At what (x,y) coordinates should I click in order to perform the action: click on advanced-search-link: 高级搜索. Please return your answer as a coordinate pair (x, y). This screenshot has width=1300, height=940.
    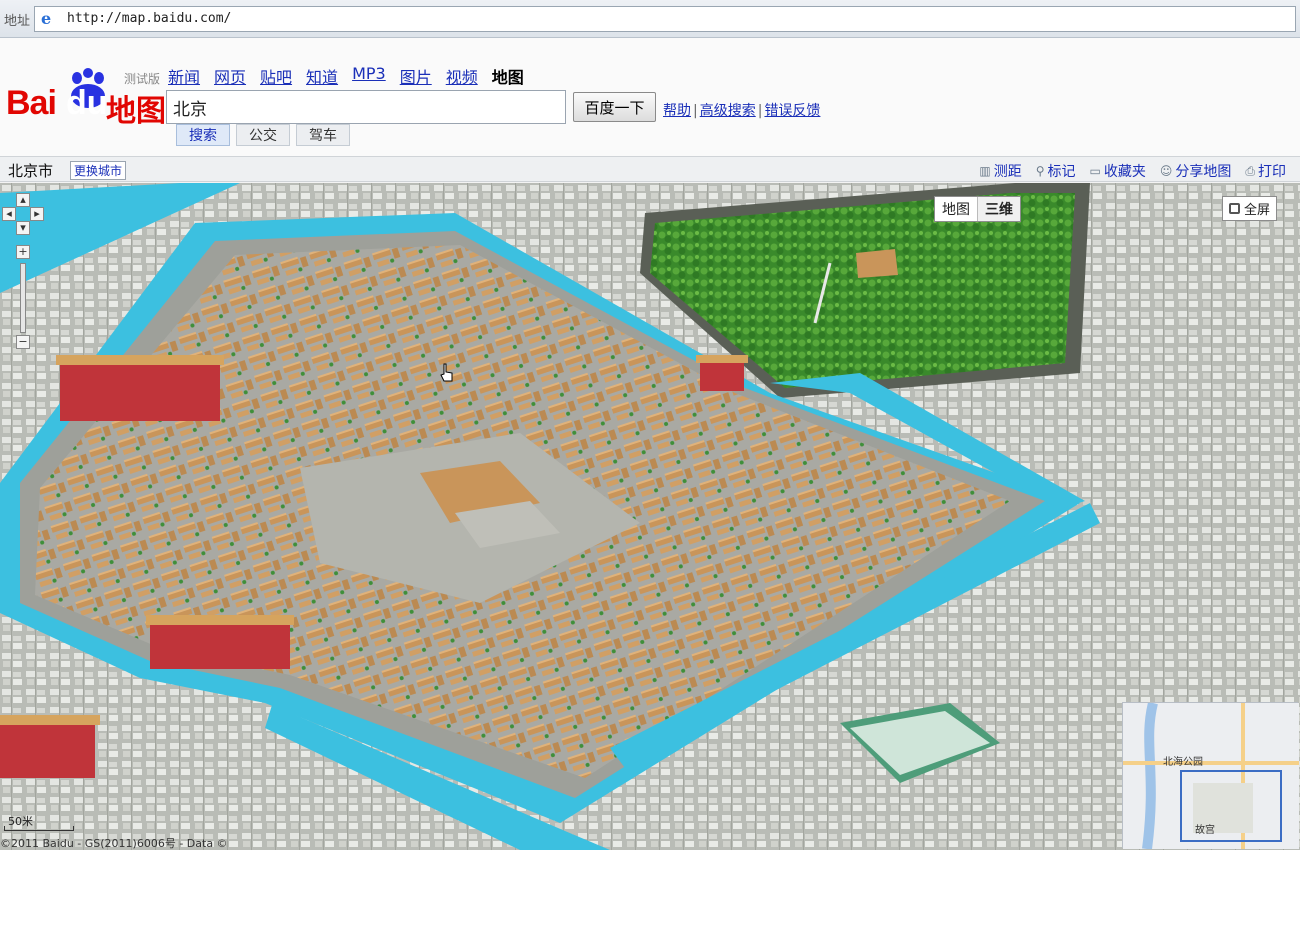
    Looking at the image, I should click on (728, 111).